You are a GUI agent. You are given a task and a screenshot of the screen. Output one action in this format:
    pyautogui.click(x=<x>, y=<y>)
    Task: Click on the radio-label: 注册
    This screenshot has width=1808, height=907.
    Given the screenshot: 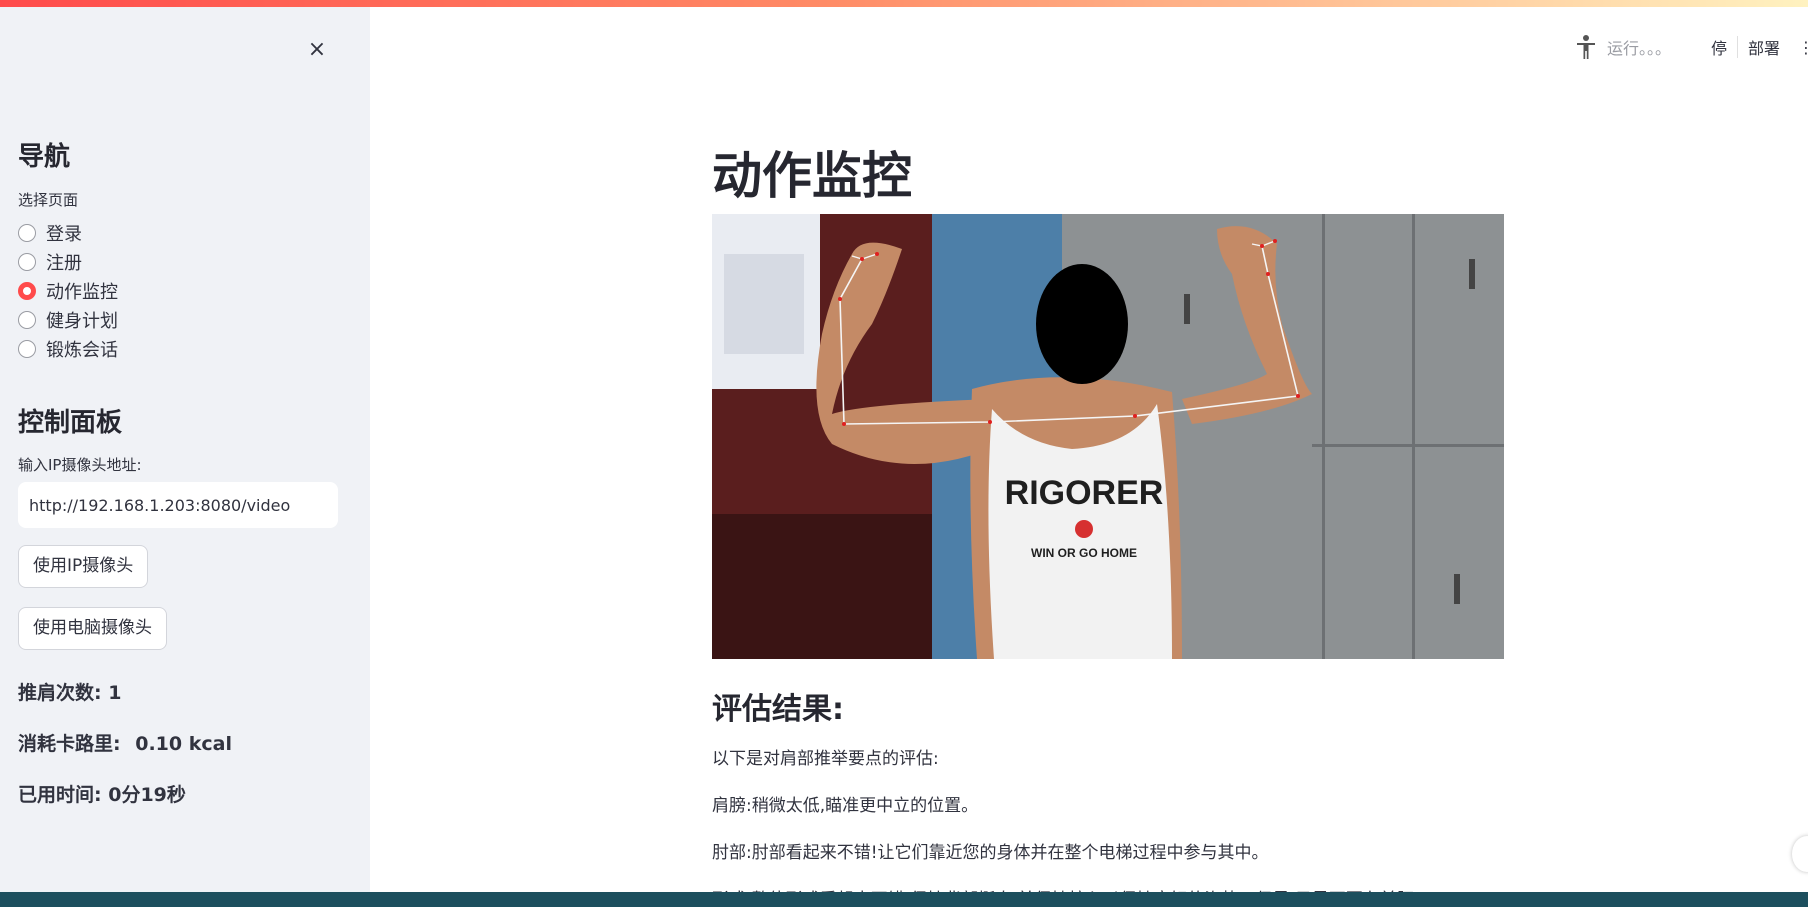 What is the action you would take?
    pyautogui.click(x=64, y=263)
    